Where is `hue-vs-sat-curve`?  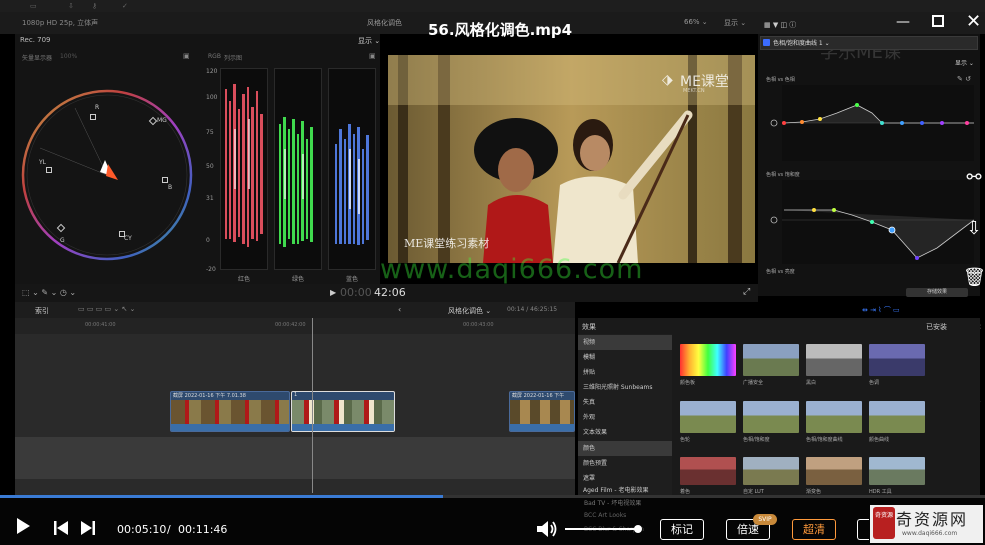
hue-vs-sat-curve is located at coordinates (869, 222).